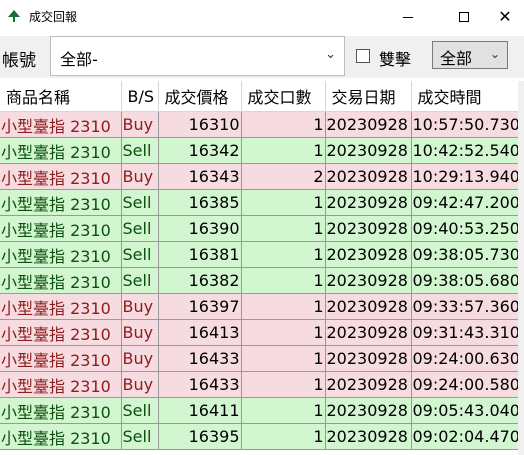 This screenshot has height=455, width=524. What do you see at coordinates (283, 96) in the screenshot?
I see `header-quantity: 成交口數` at bounding box center [283, 96].